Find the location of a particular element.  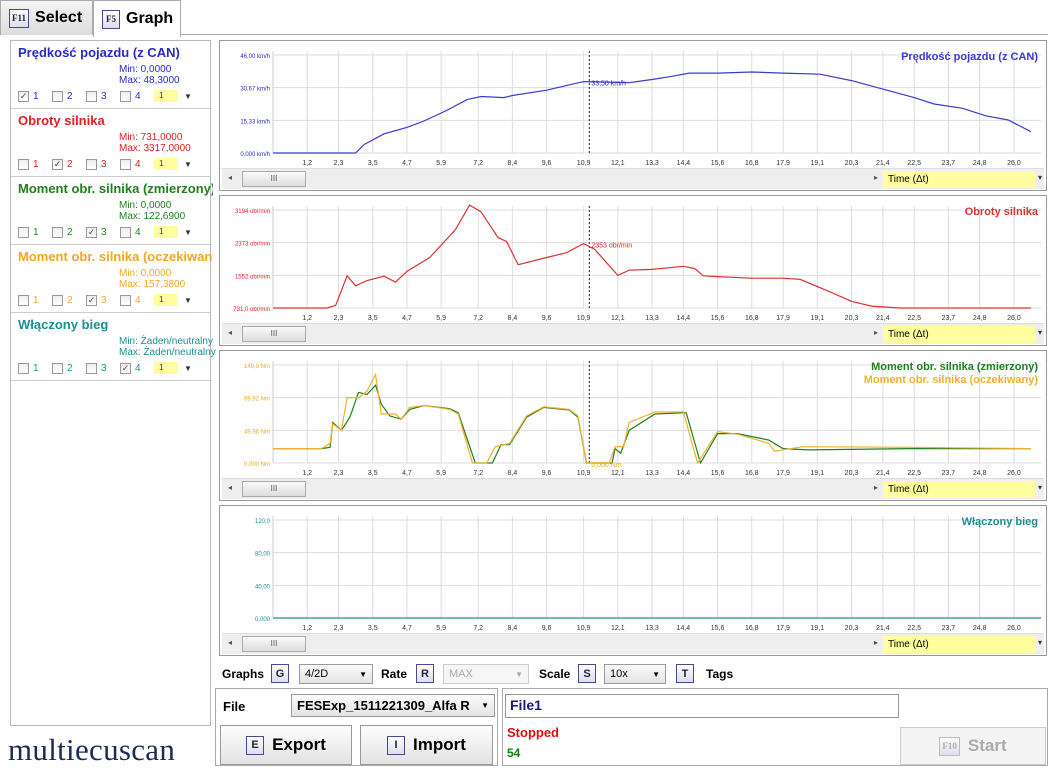

checkbox-label: 3 is located at coordinates (104, 368).